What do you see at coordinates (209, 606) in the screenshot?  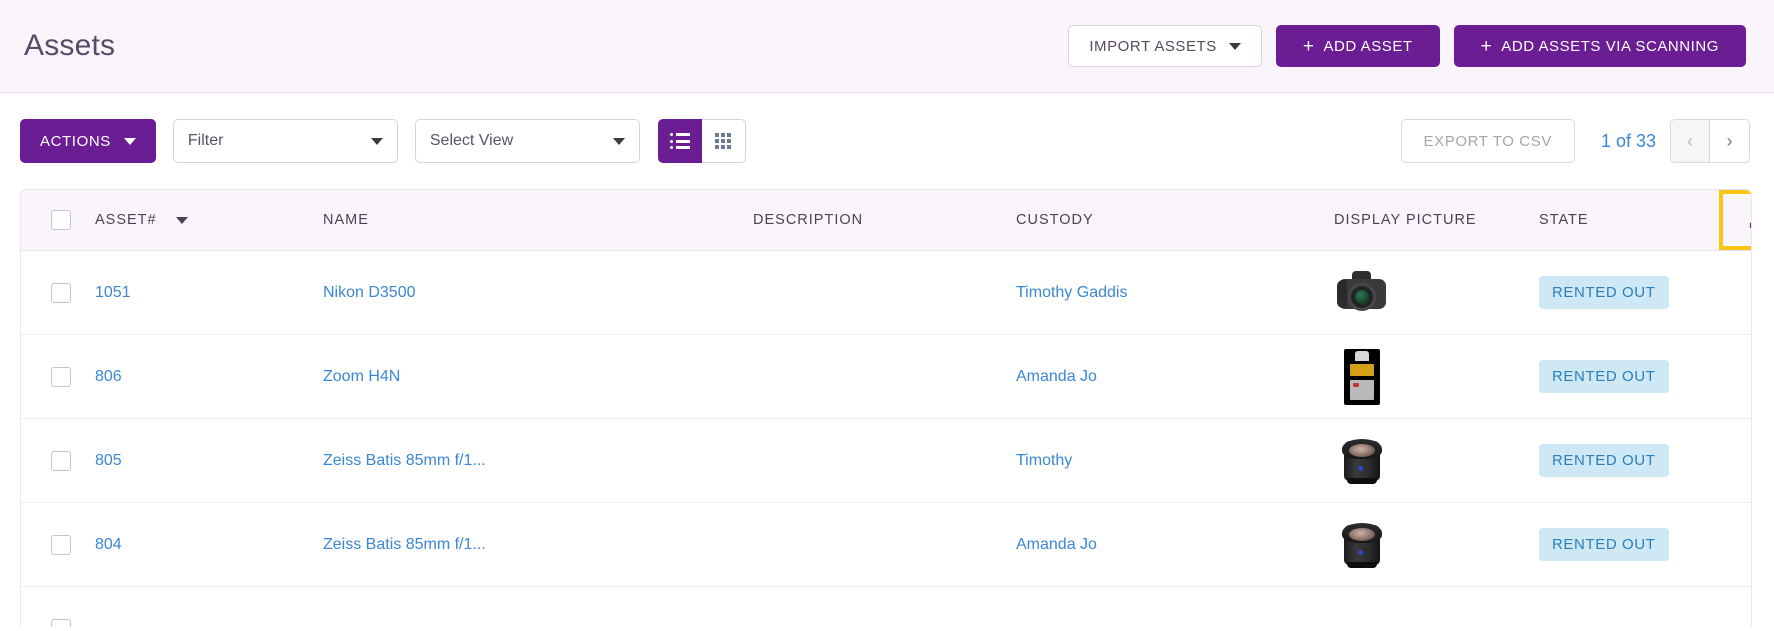 I see `cell-asset` at bounding box center [209, 606].